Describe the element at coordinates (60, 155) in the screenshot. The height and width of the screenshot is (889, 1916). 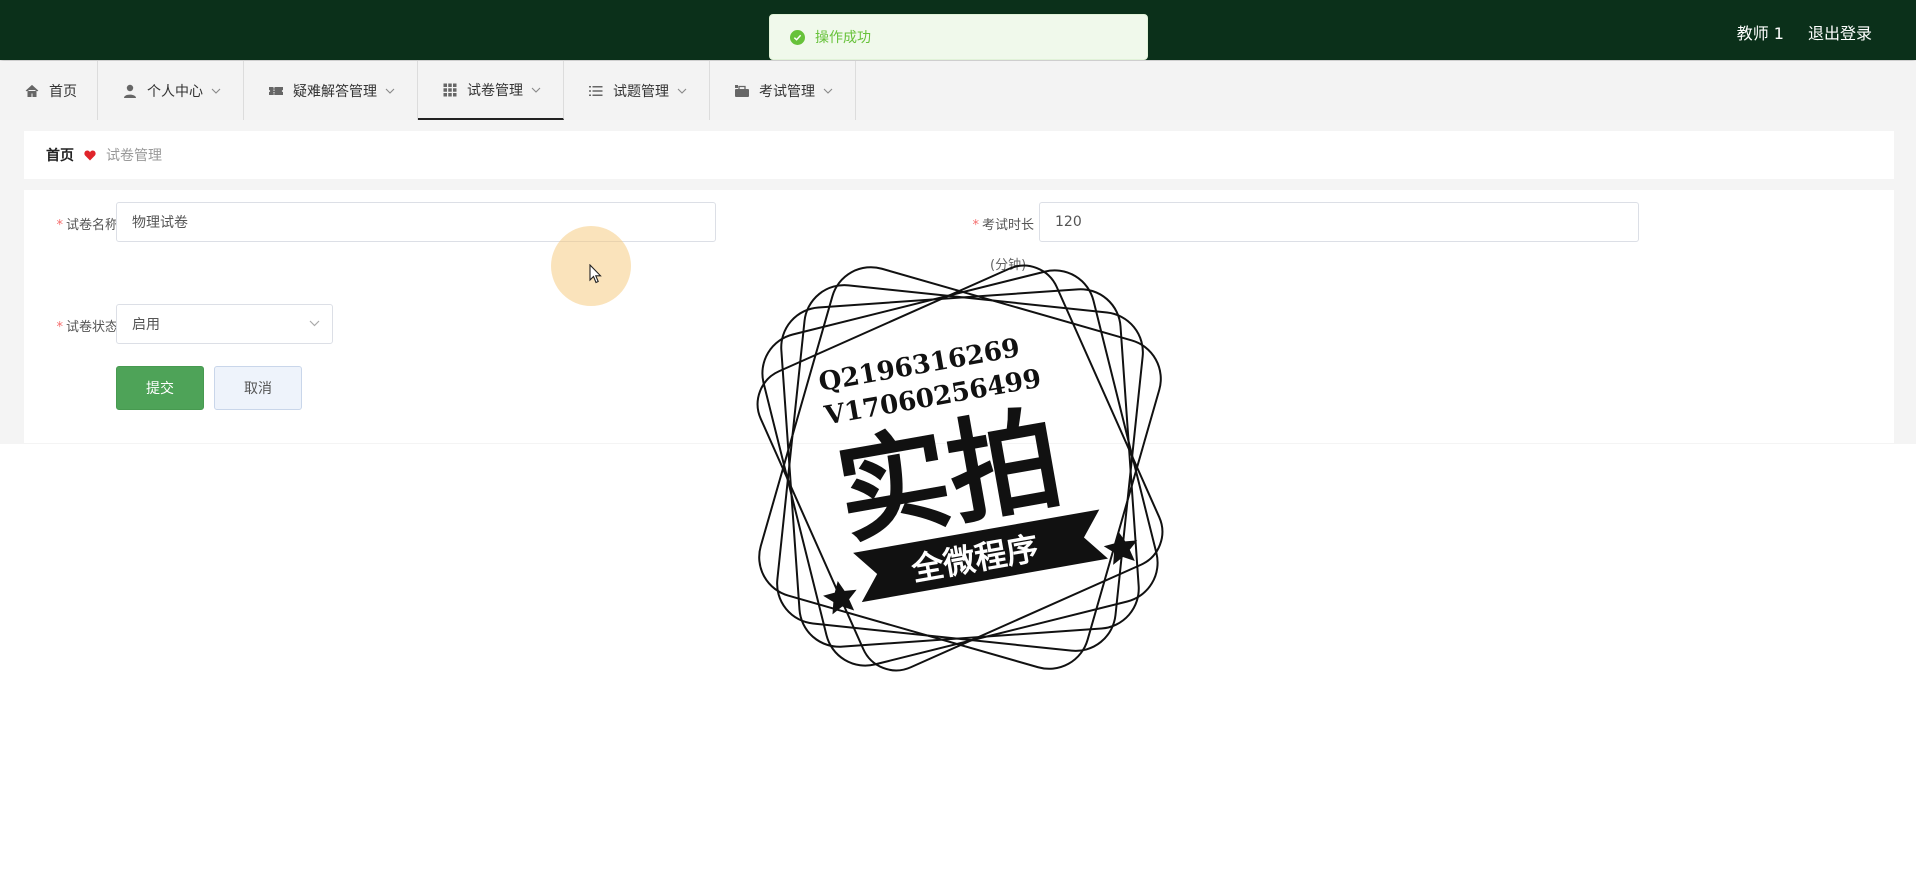
I see `breadcrumb-home: 首页` at that location.